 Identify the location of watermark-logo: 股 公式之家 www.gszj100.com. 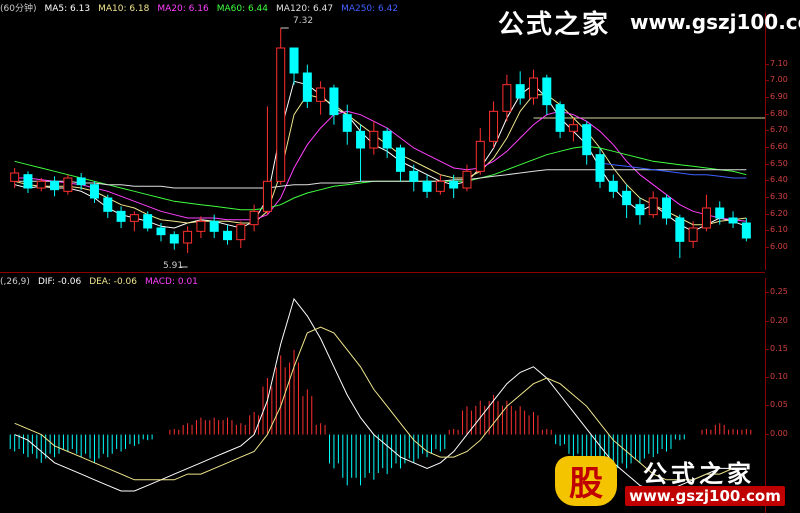
(670, 481).